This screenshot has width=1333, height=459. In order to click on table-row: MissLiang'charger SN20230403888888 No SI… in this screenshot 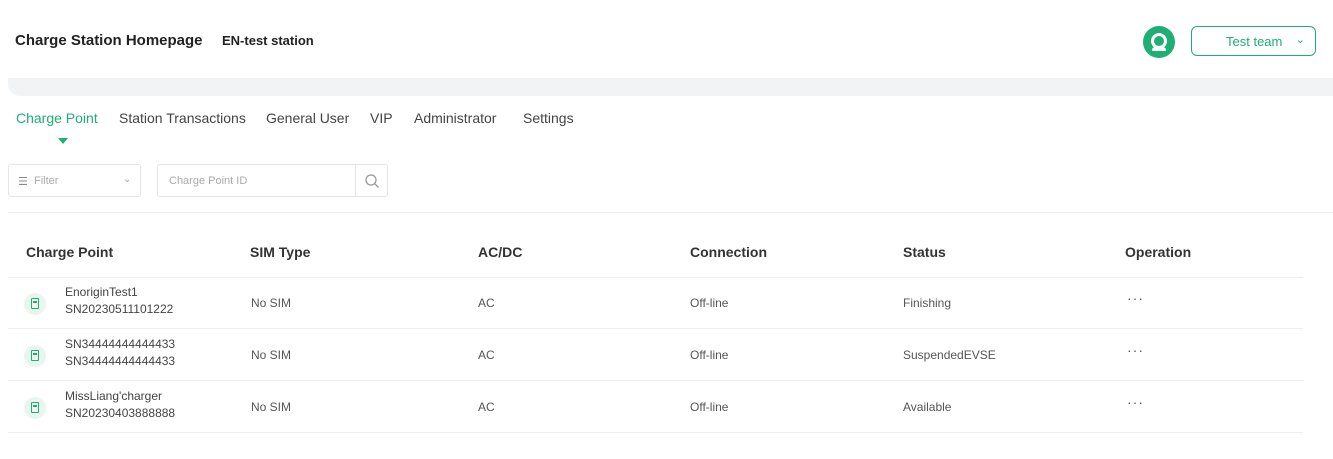, I will do `click(655, 407)`.